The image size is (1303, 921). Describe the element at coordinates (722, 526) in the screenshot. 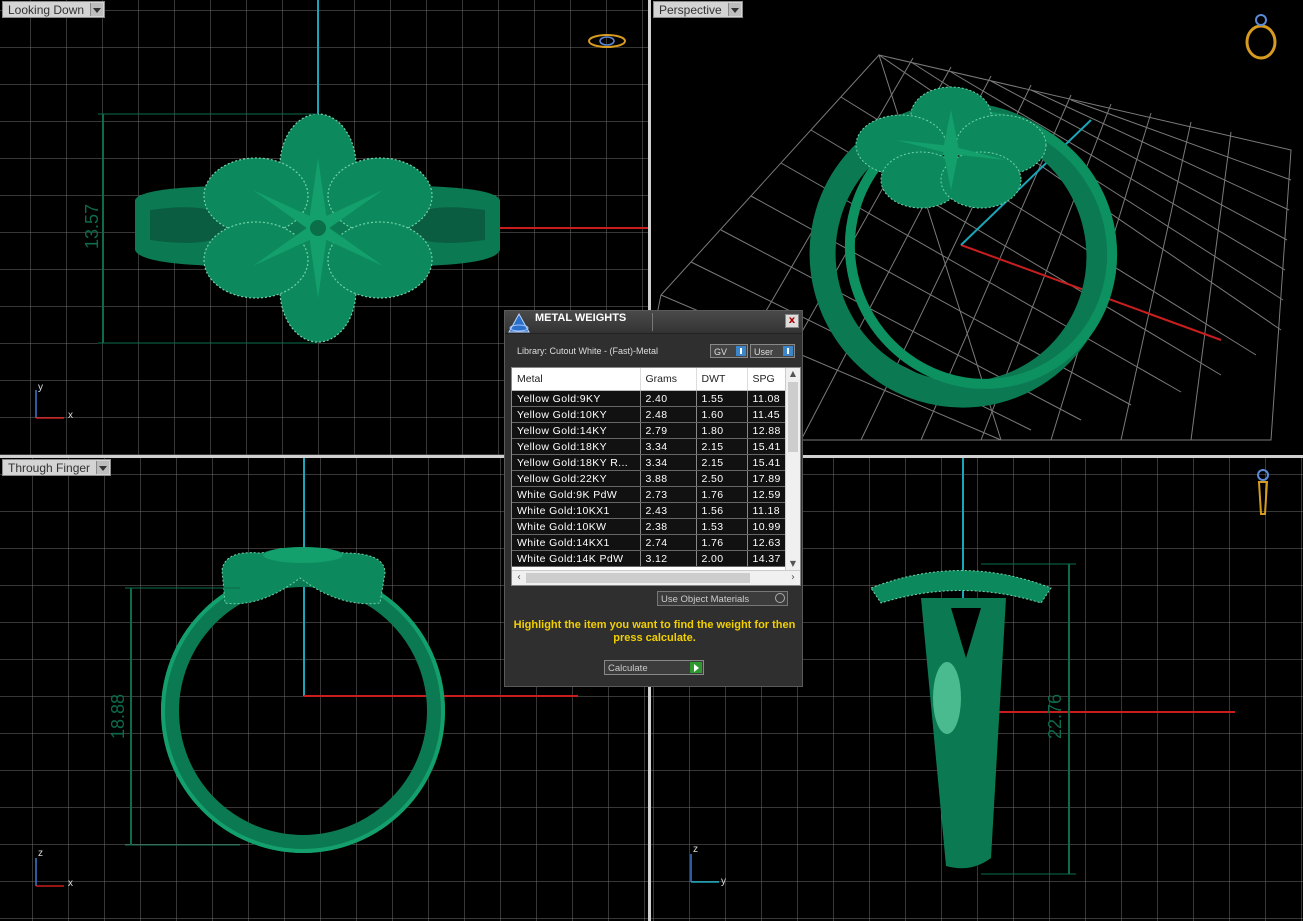

I see `table-cell: 1.53` at that location.